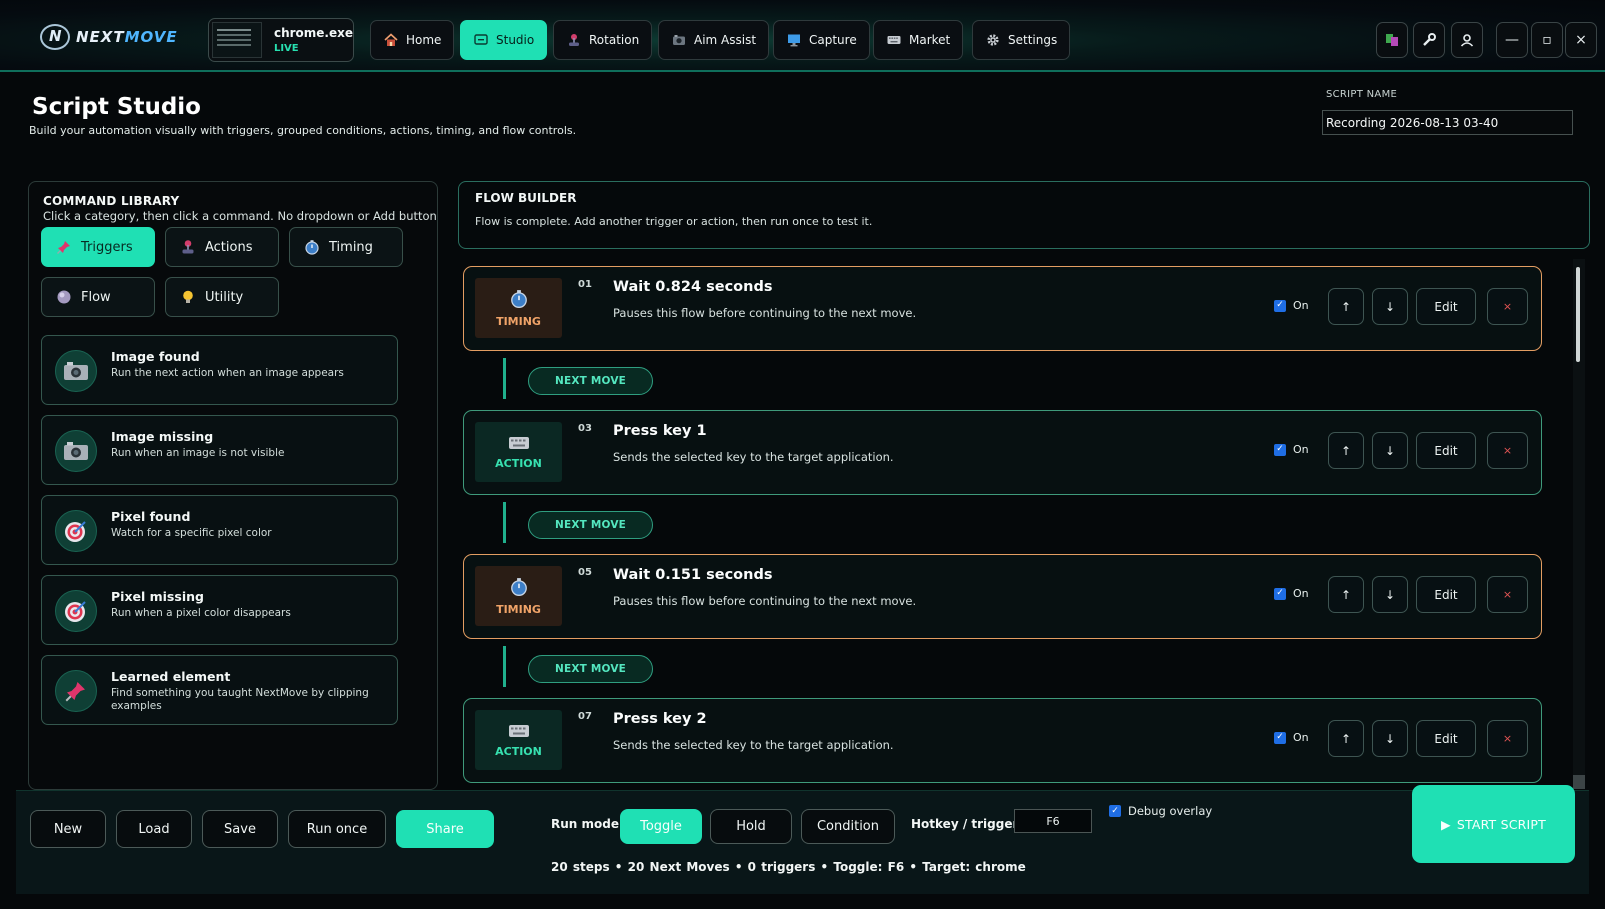 The height and width of the screenshot is (909, 1605). I want to click on play-icon: ▶, so click(1446, 824).